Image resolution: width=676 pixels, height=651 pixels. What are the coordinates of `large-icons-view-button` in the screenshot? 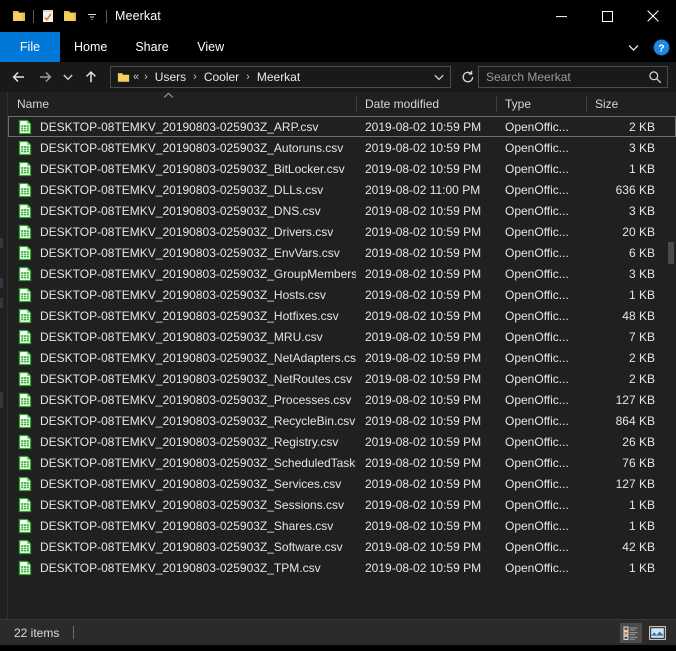 It's located at (657, 633).